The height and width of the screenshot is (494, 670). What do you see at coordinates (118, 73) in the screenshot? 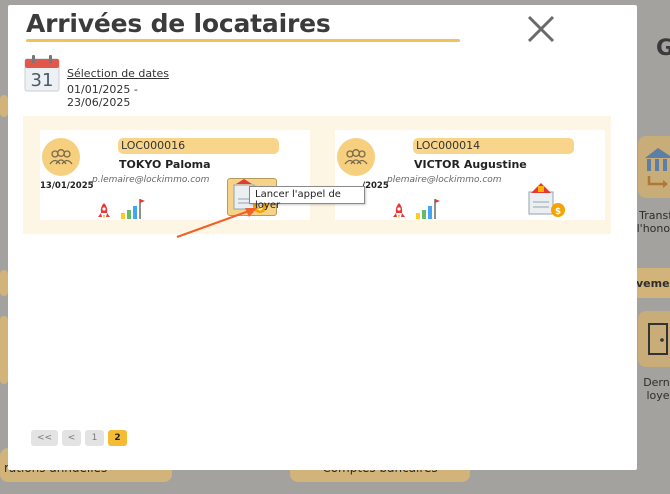
I see `date-selection-link: Sélection de dates` at bounding box center [118, 73].